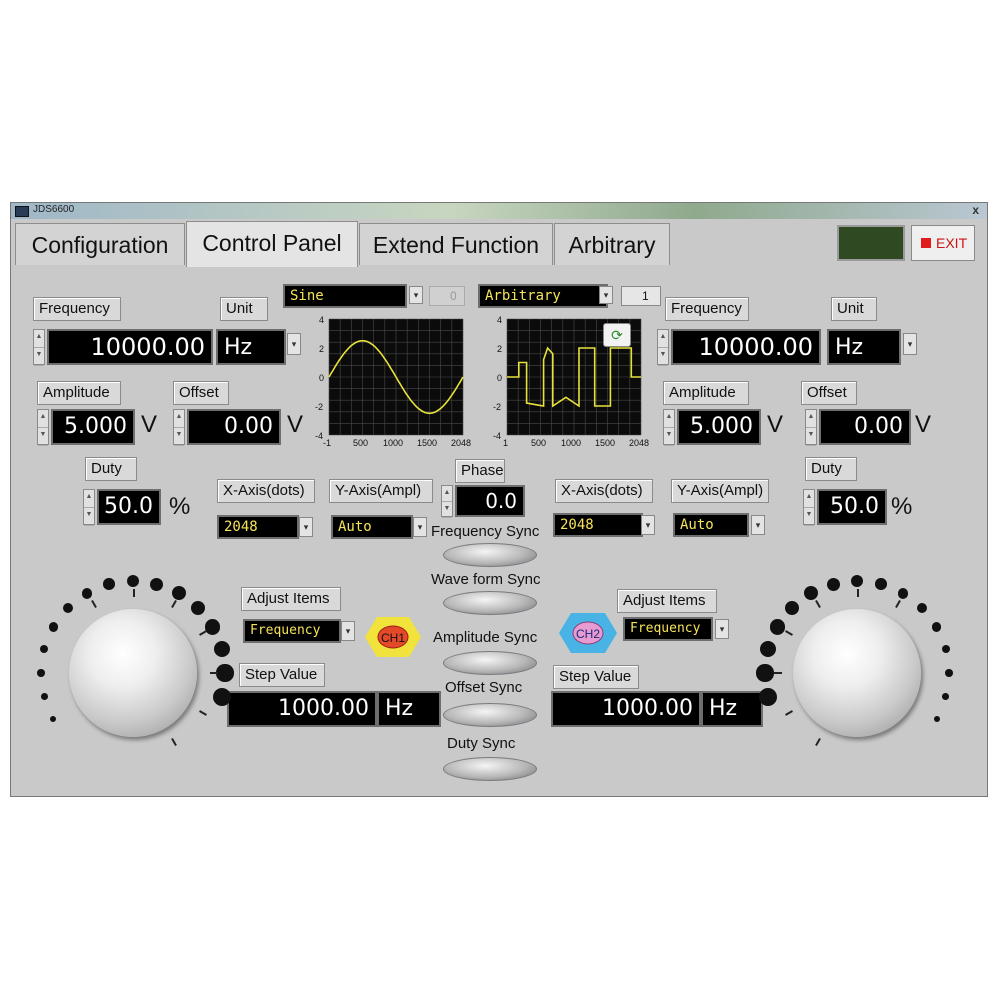  Describe the element at coordinates (306, 527) in the screenshot. I see `ch1-xaxis-dropdown-arrow: ▾` at that location.